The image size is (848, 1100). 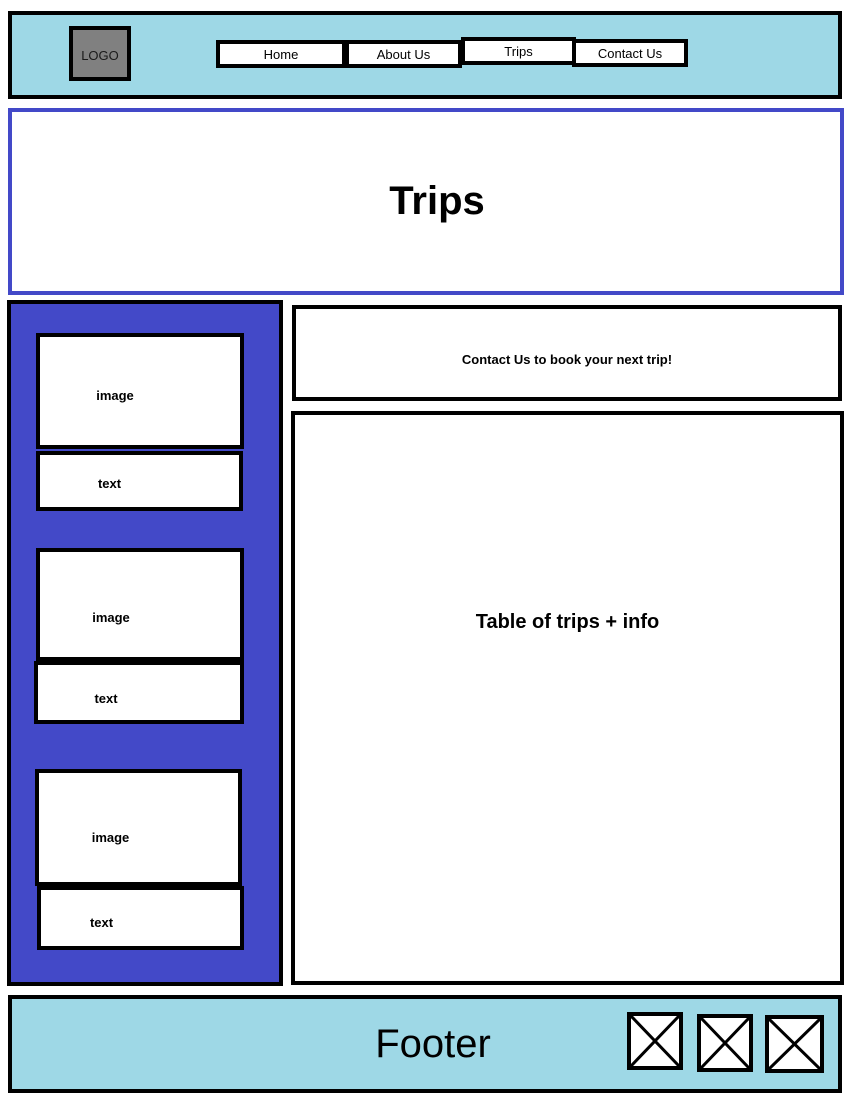 I want to click on trips-table-label: Table of trips + info, so click(x=567, y=622).